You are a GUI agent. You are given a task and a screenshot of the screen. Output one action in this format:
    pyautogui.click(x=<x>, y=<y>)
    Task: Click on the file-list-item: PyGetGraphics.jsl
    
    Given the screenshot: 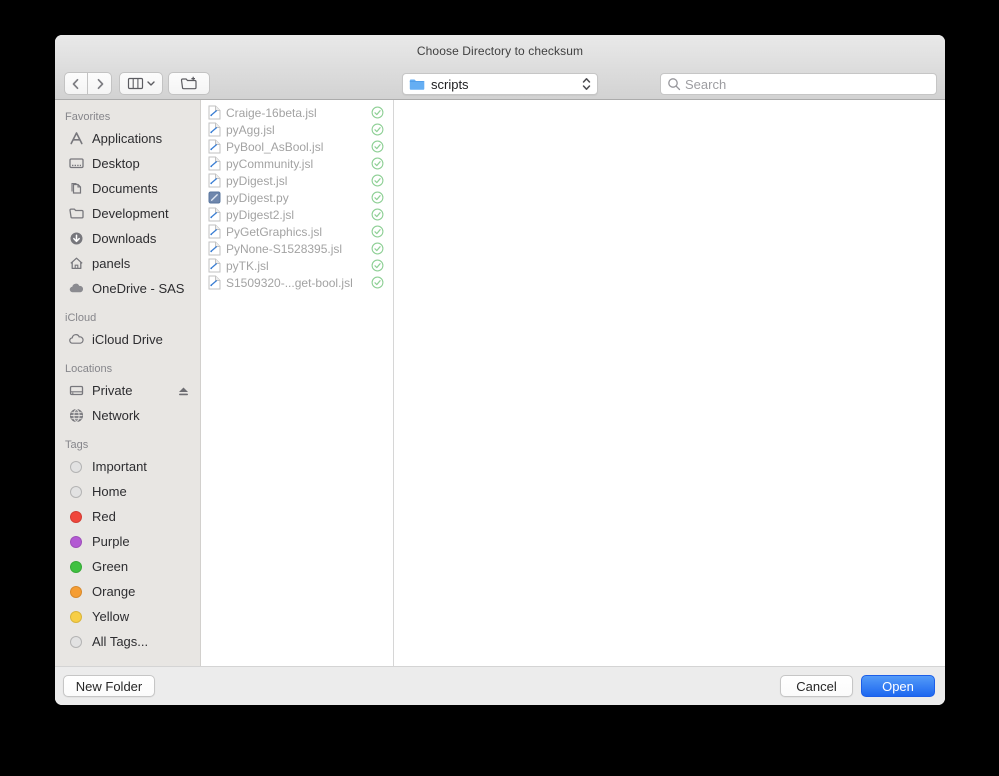 What is the action you would take?
    pyautogui.click(x=297, y=231)
    